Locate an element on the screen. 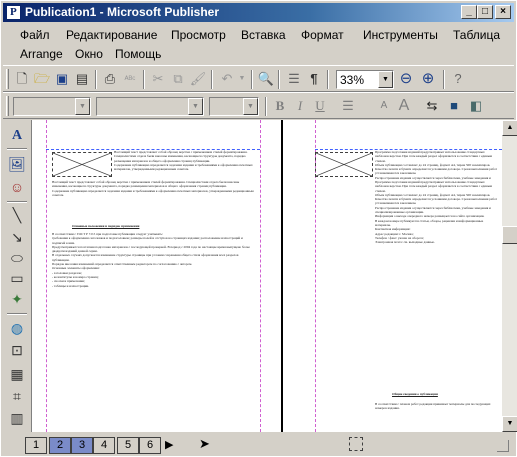 The height and width of the screenshot is (457, 517). pilcrow-icon: ¶ is located at coordinates (314, 79).